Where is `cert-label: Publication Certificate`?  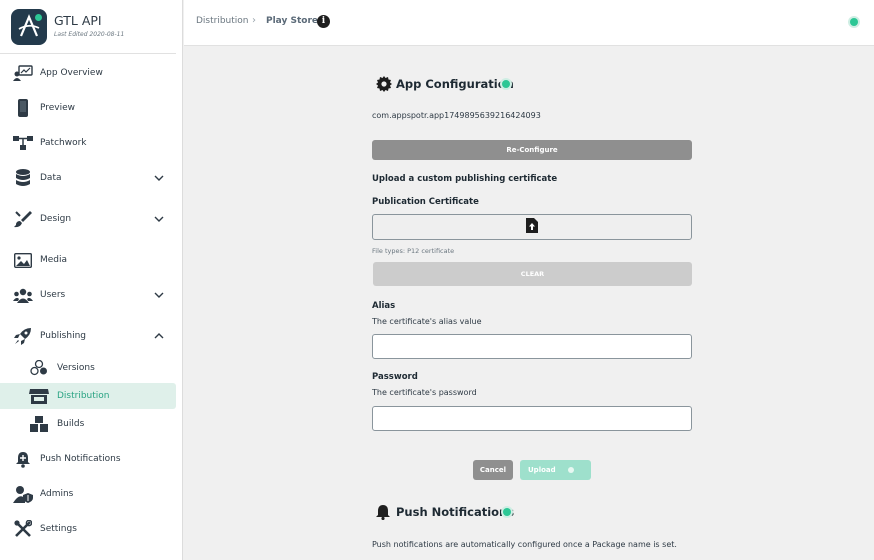 cert-label: Publication Certificate is located at coordinates (425, 202).